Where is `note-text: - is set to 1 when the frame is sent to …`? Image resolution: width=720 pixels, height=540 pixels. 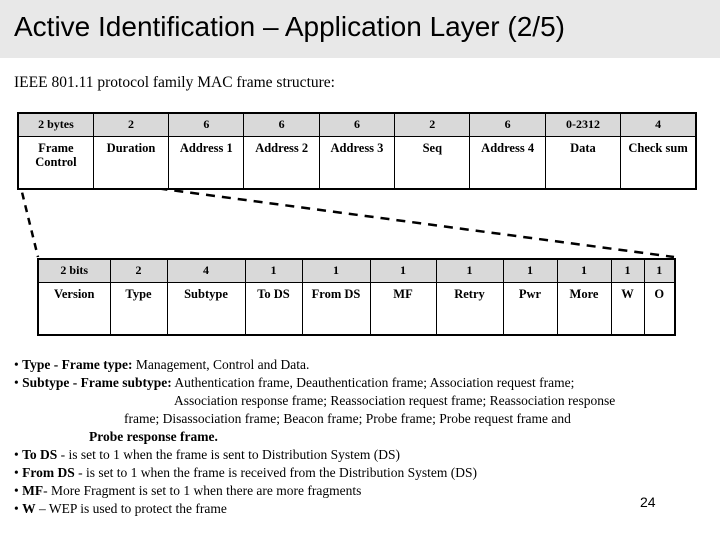 note-text: - is set to 1 when the frame is sent to … is located at coordinates (228, 454).